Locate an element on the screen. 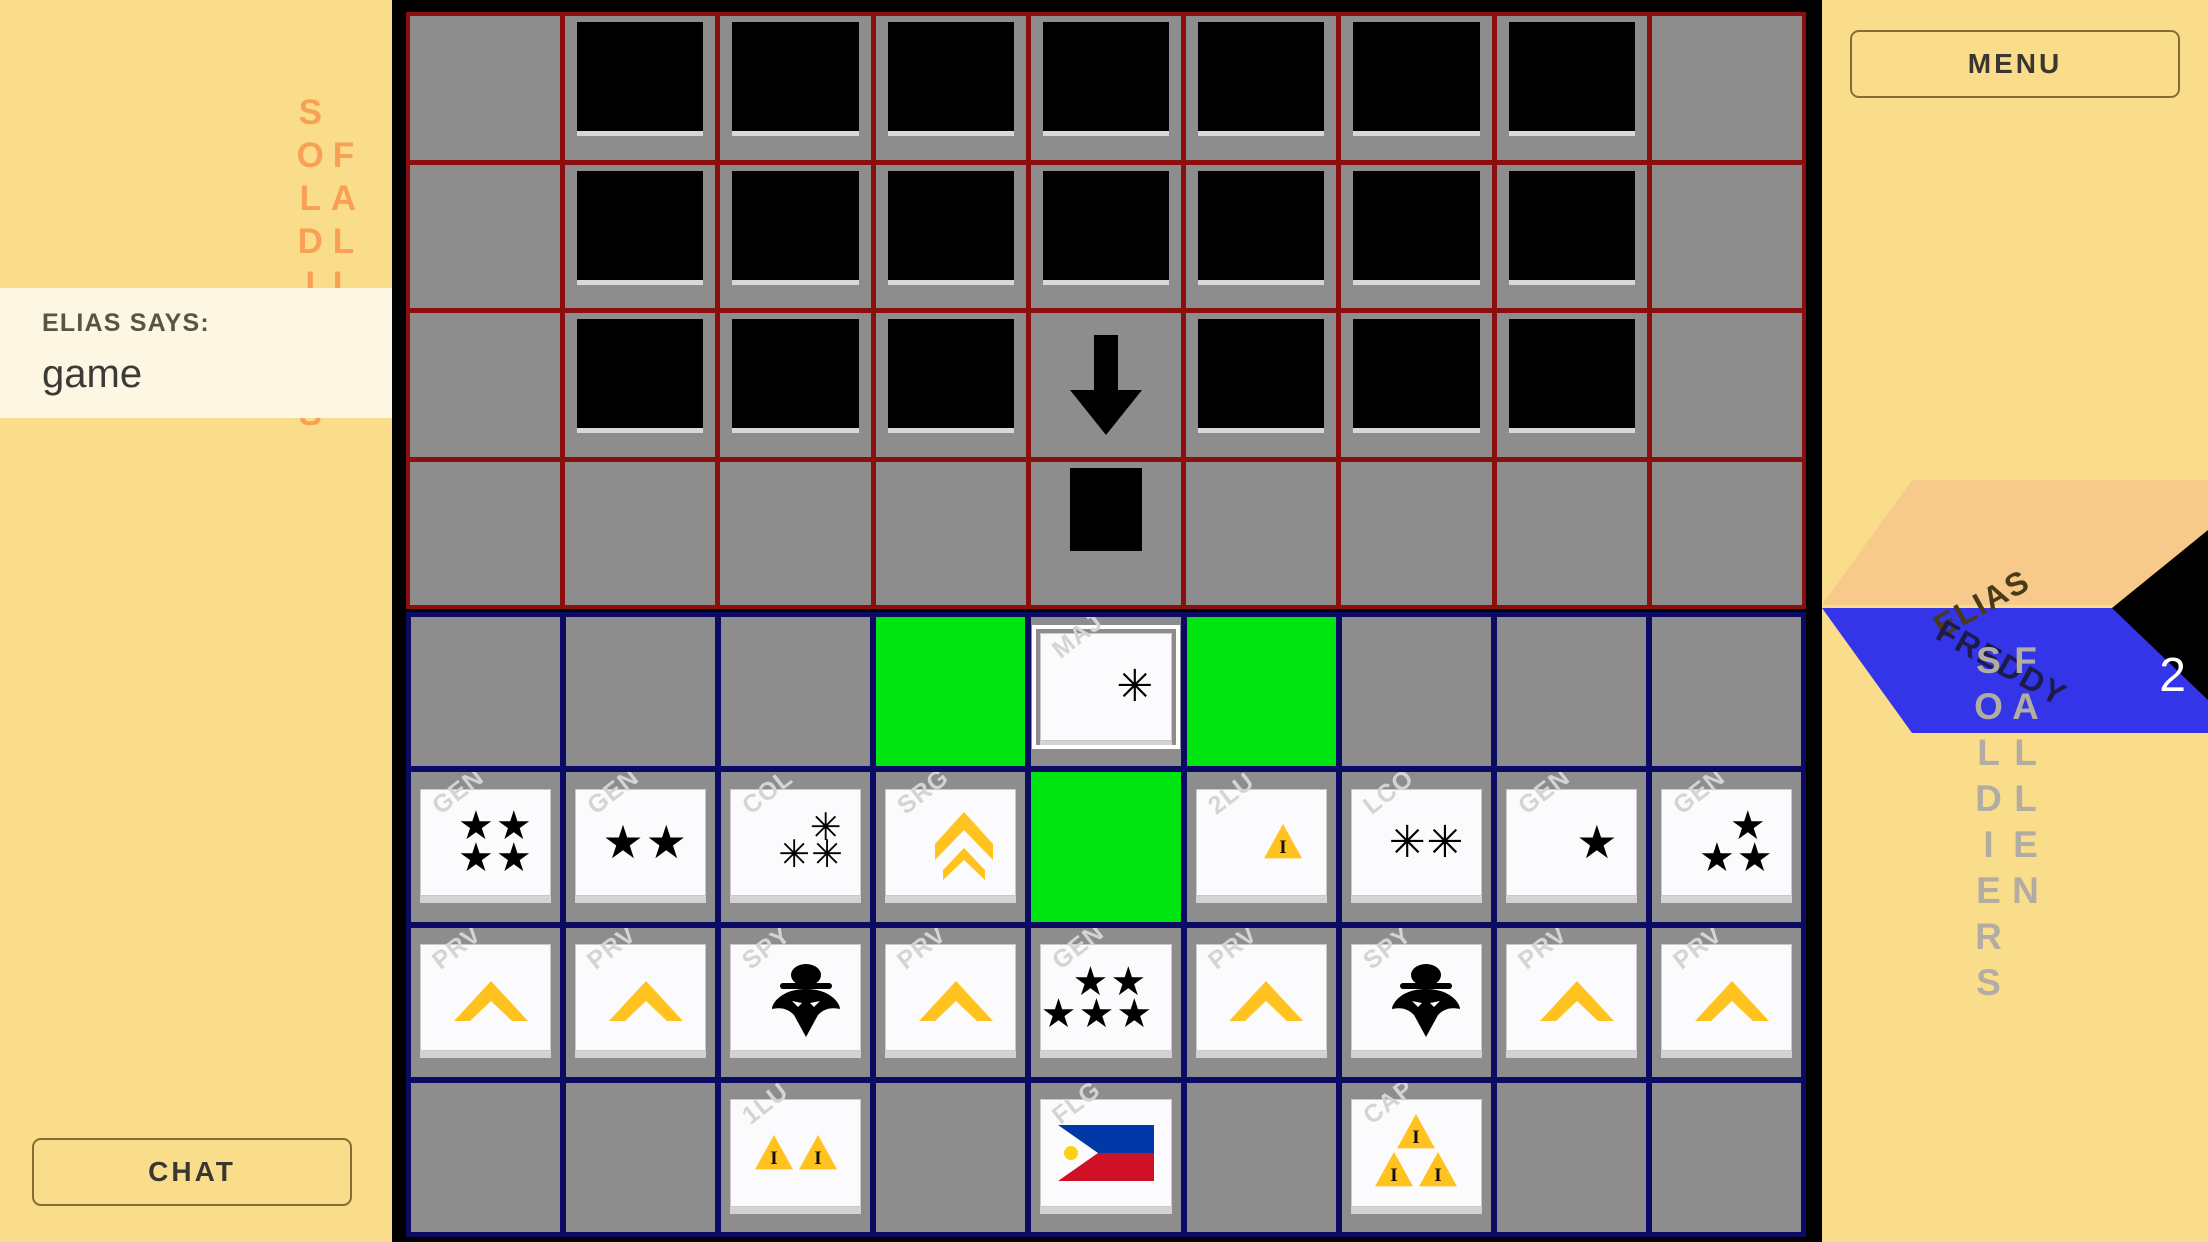 This screenshot has height=1242, width=2208. private-chevron-icon is located at coordinates (956, 1000).